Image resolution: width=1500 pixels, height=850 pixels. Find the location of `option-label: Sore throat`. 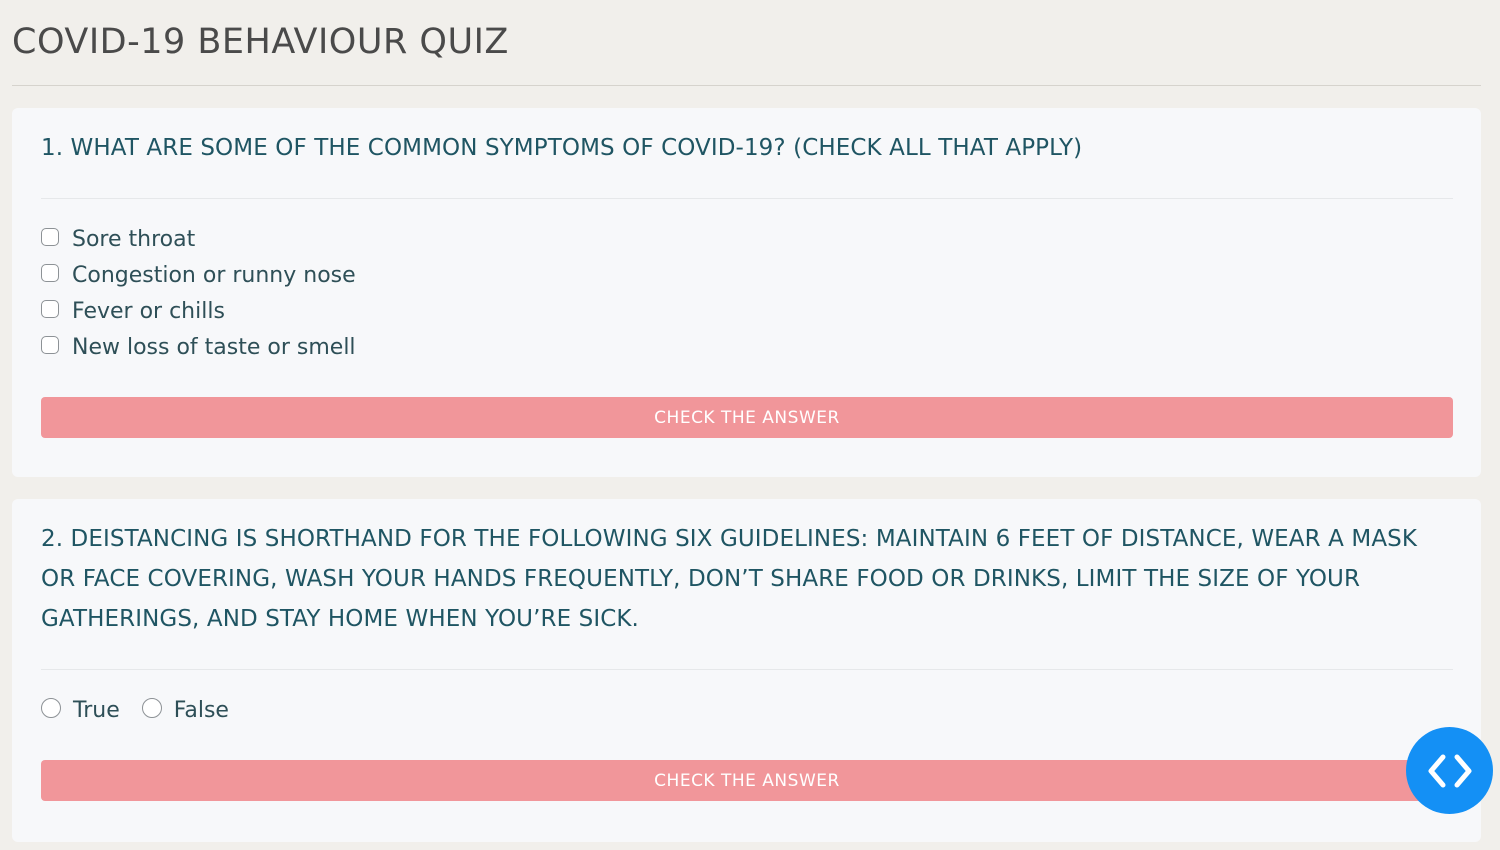

option-label: Sore throat is located at coordinates (134, 239).